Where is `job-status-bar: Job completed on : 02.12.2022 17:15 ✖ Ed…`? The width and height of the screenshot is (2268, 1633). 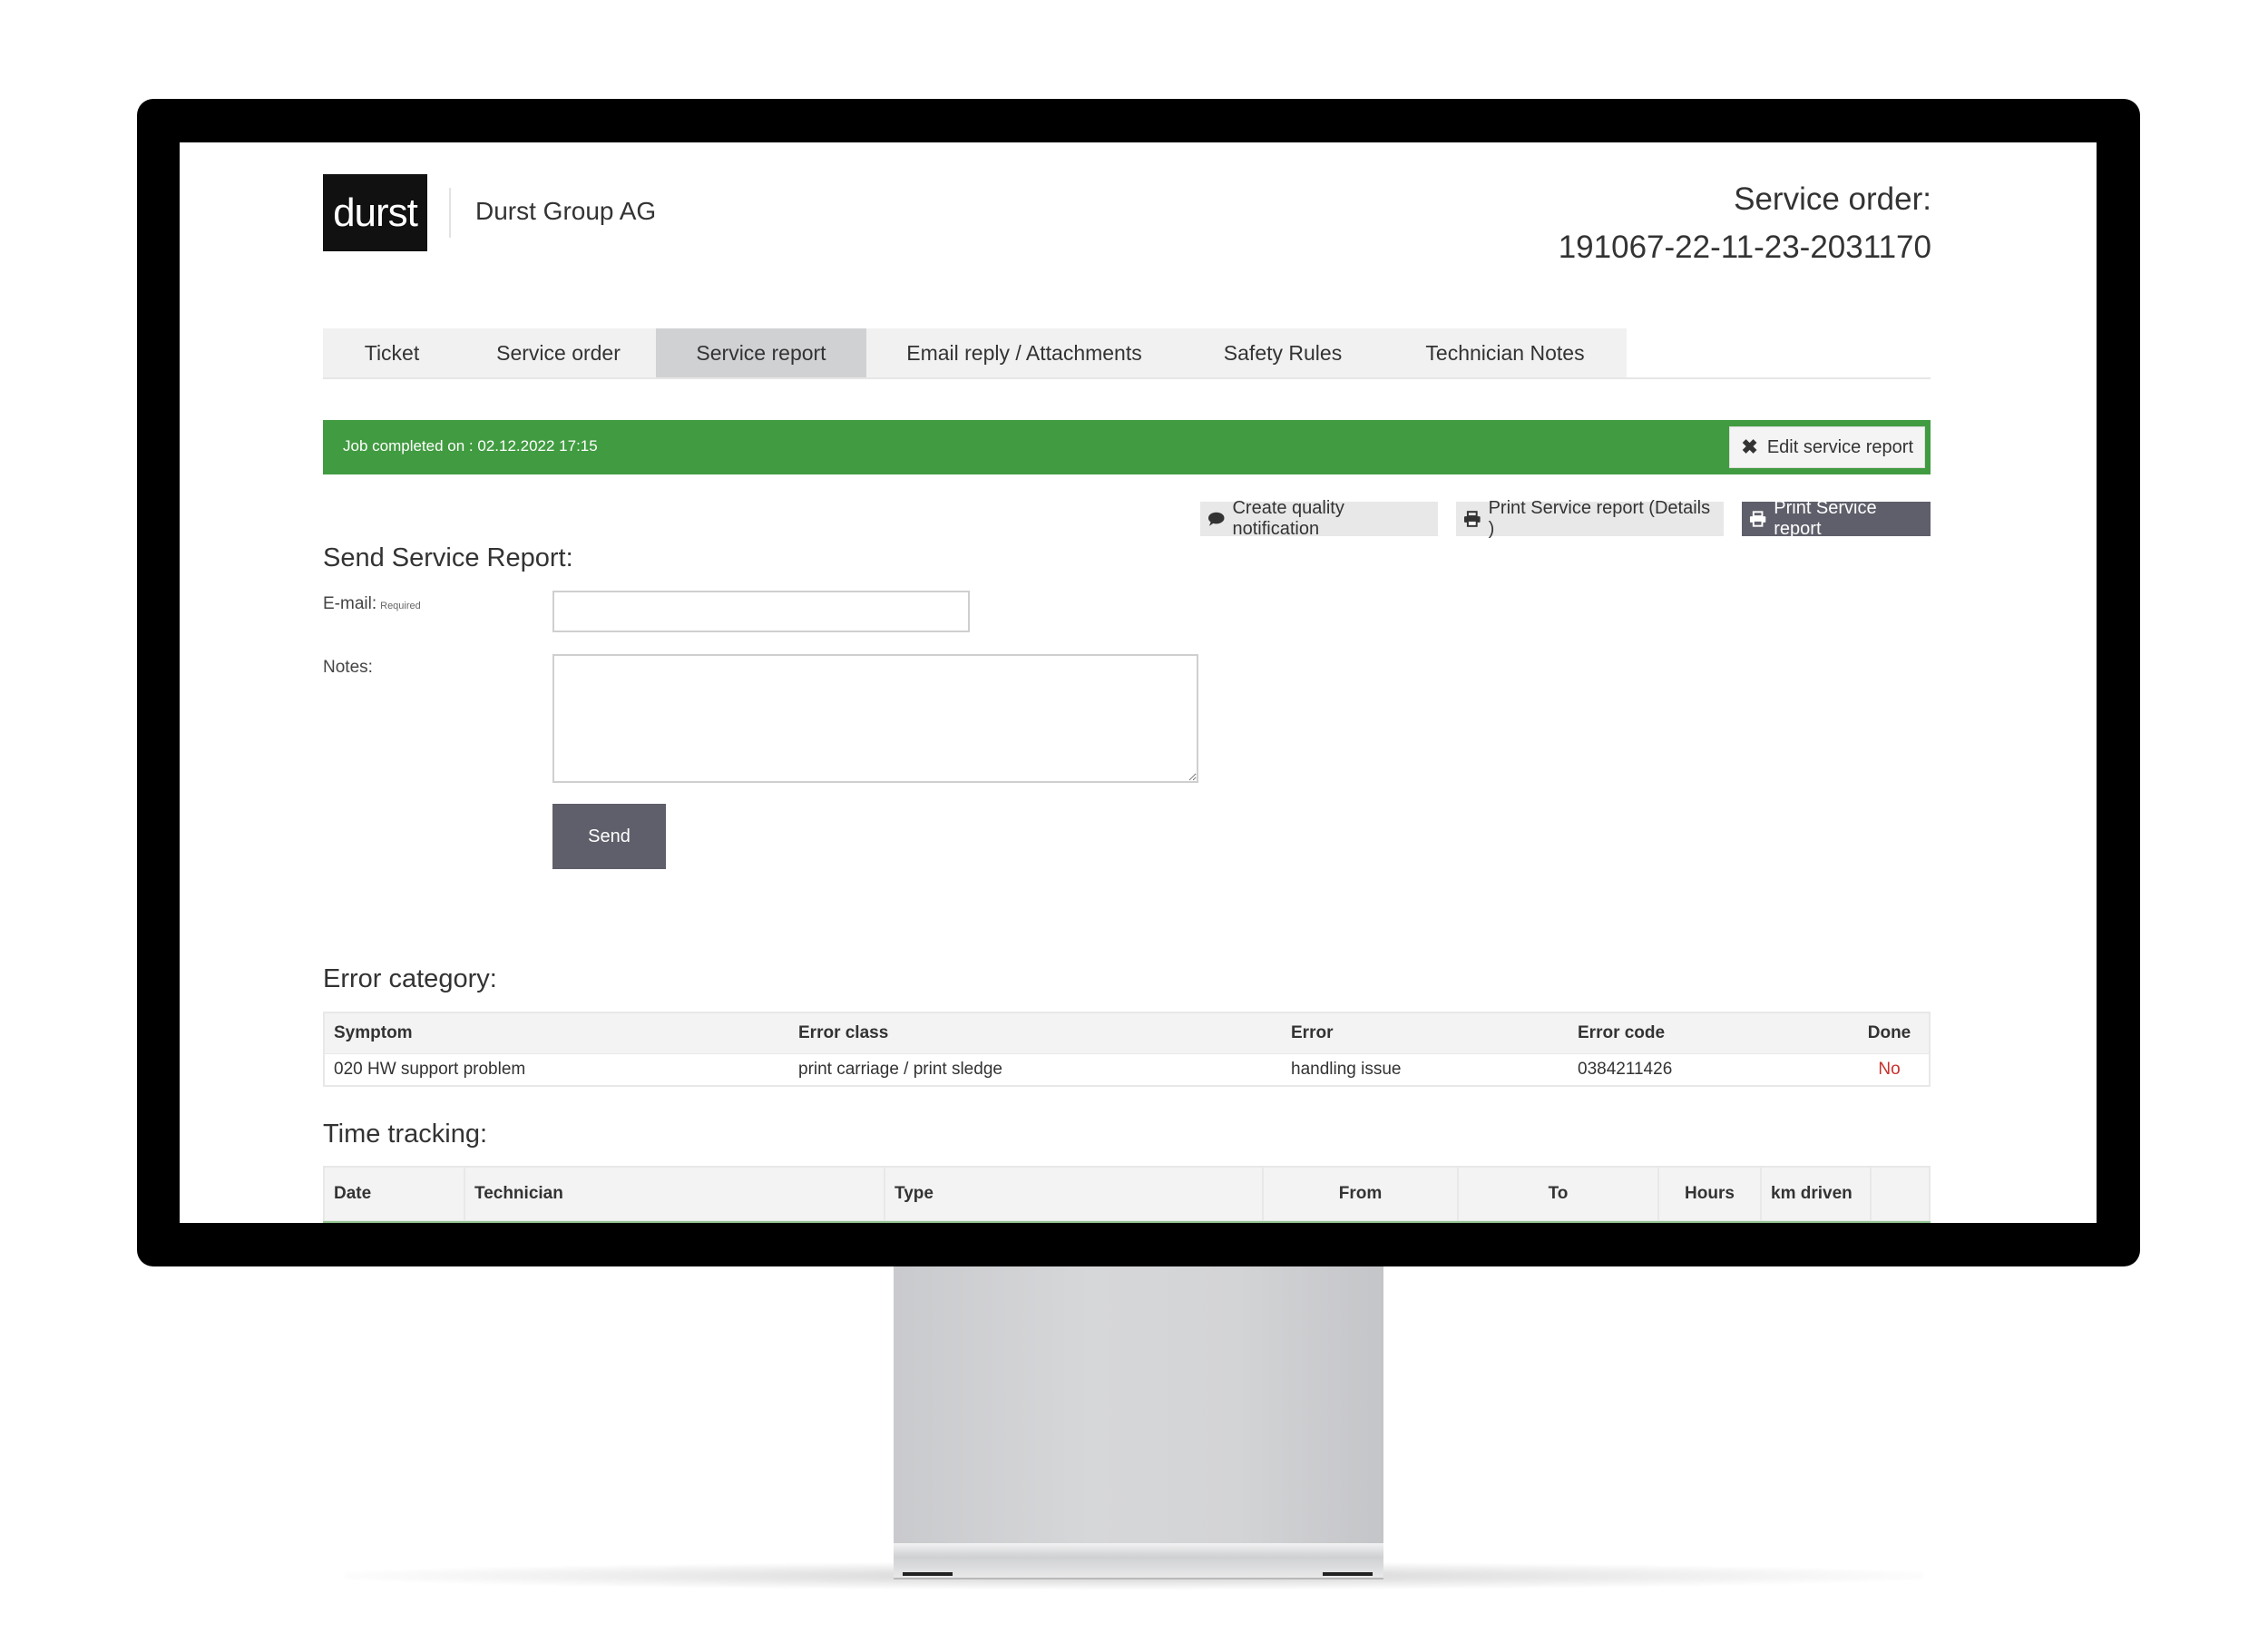 job-status-bar: Job completed on : 02.12.2022 17:15 ✖ Ed… is located at coordinates (1127, 447).